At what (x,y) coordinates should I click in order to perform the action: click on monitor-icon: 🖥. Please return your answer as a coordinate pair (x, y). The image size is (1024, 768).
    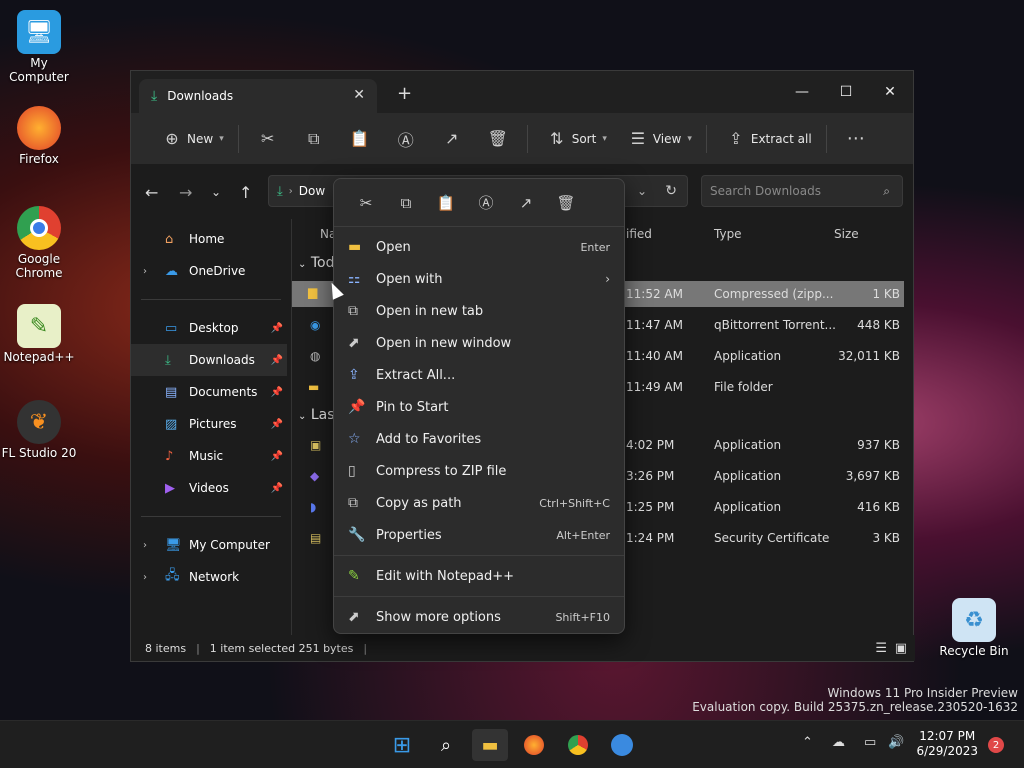
    Looking at the image, I should click on (39, 32).